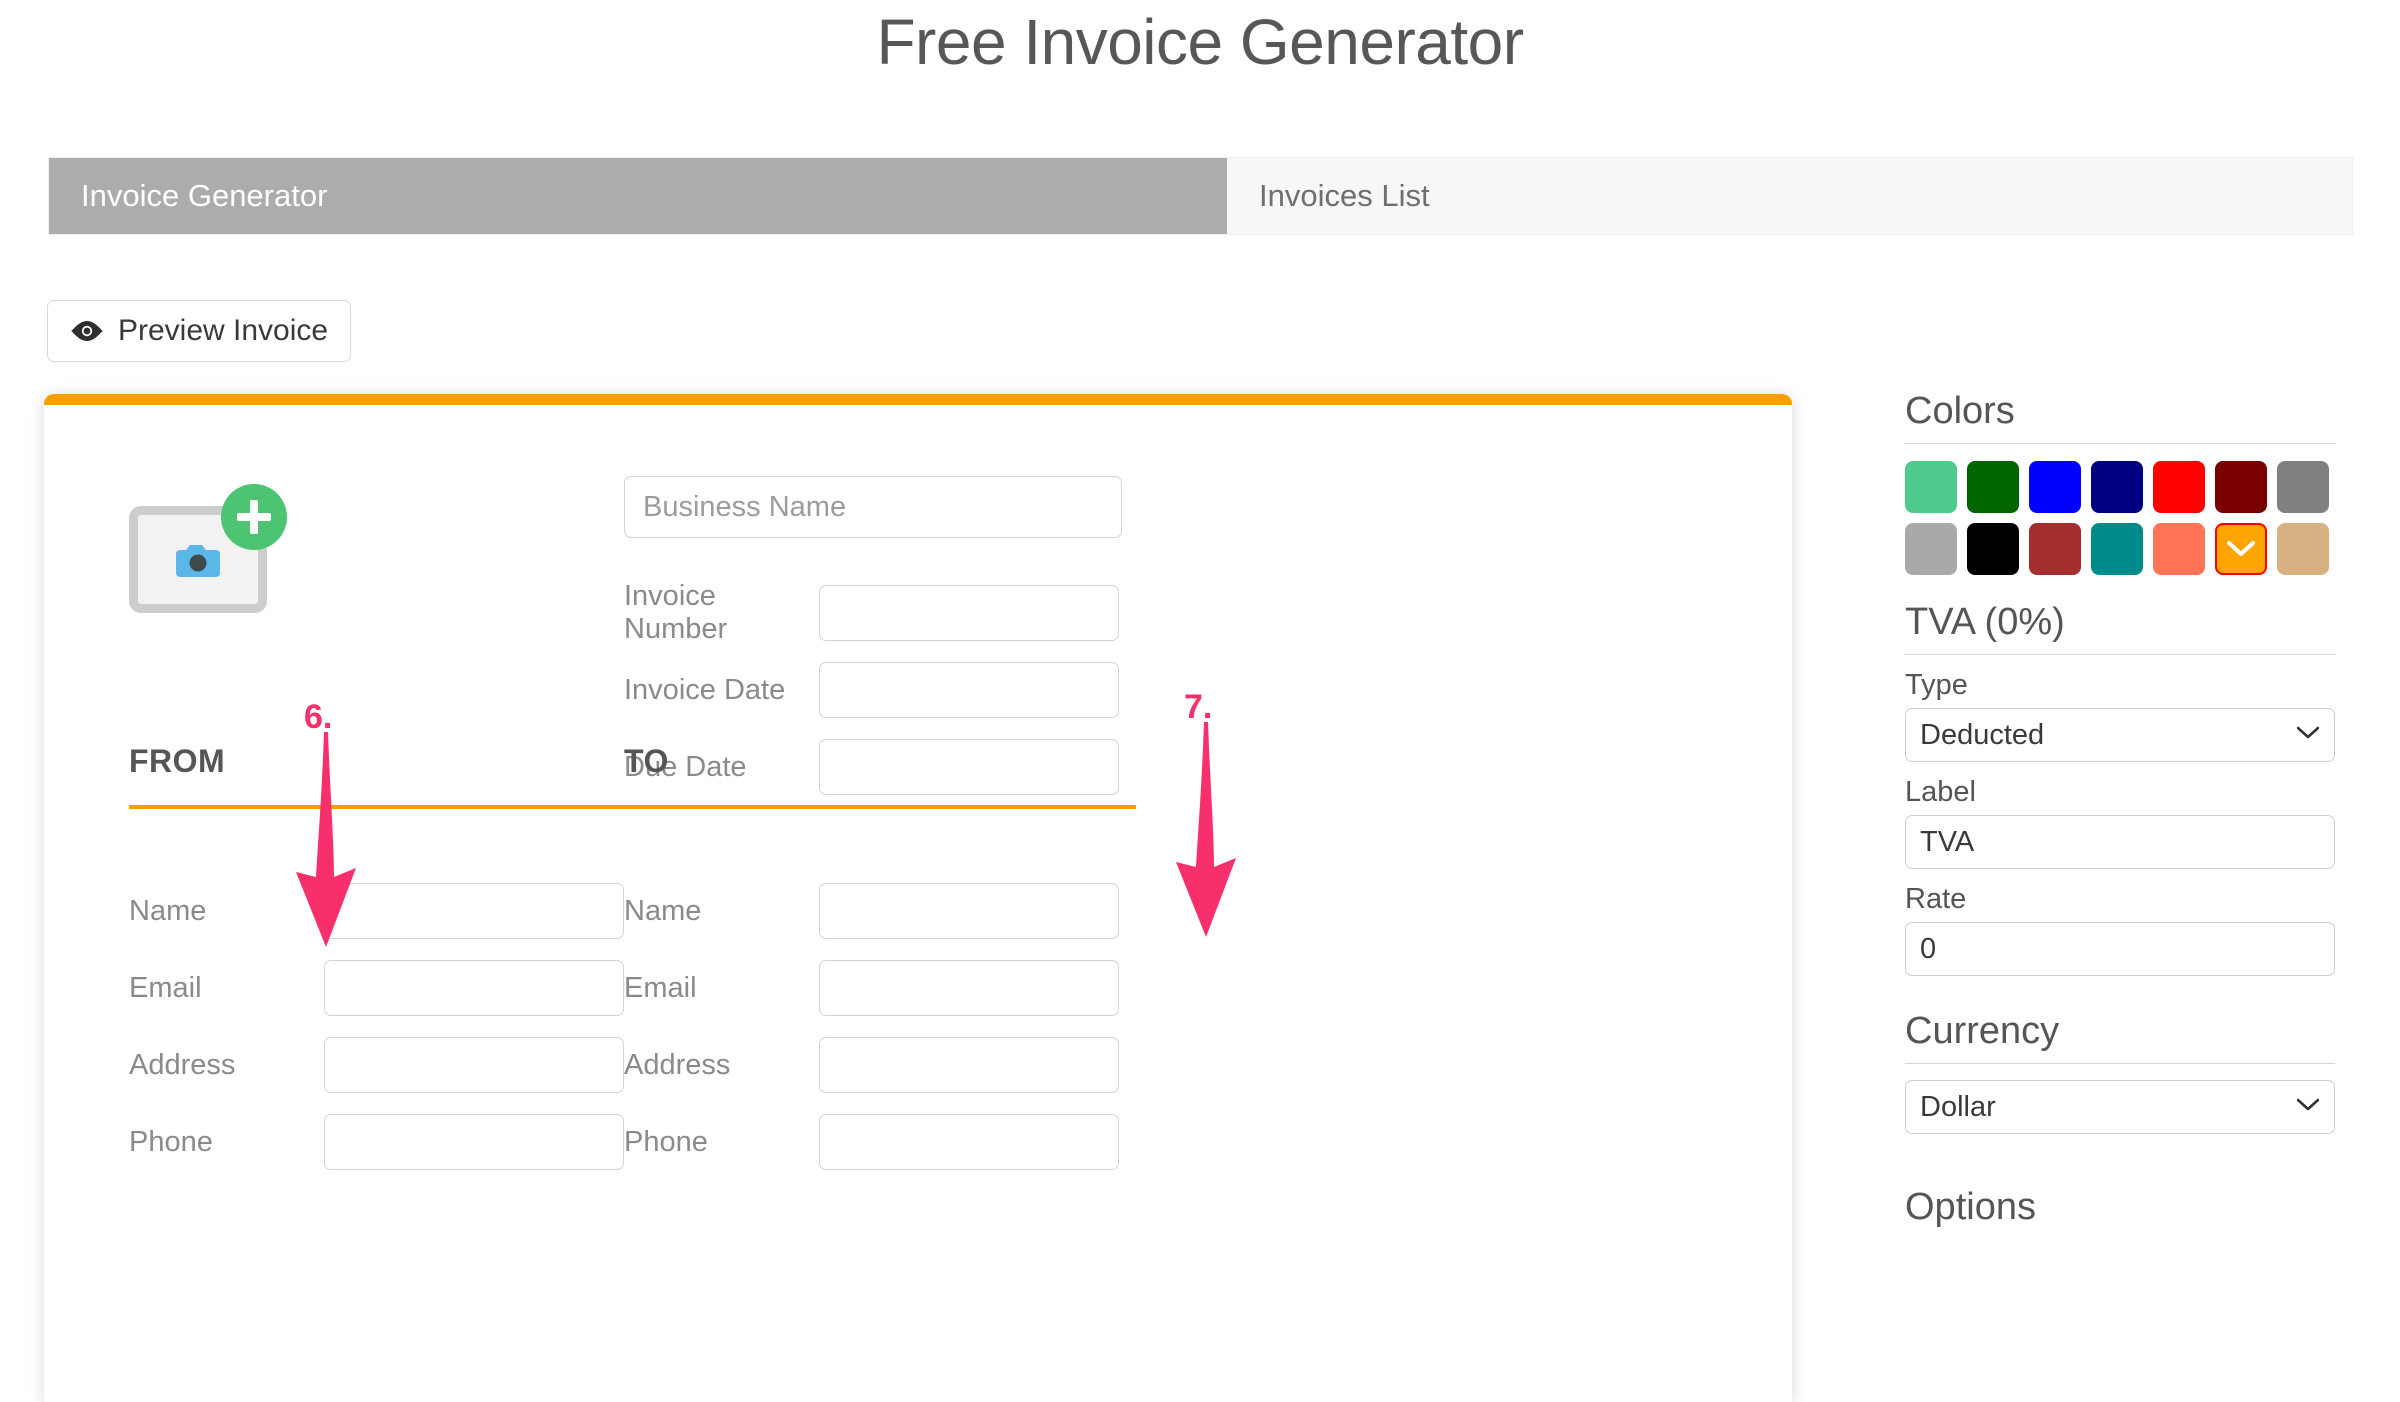 This screenshot has height=1402, width=2400. What do you see at coordinates (969, 767) in the screenshot?
I see `due-date-input` at bounding box center [969, 767].